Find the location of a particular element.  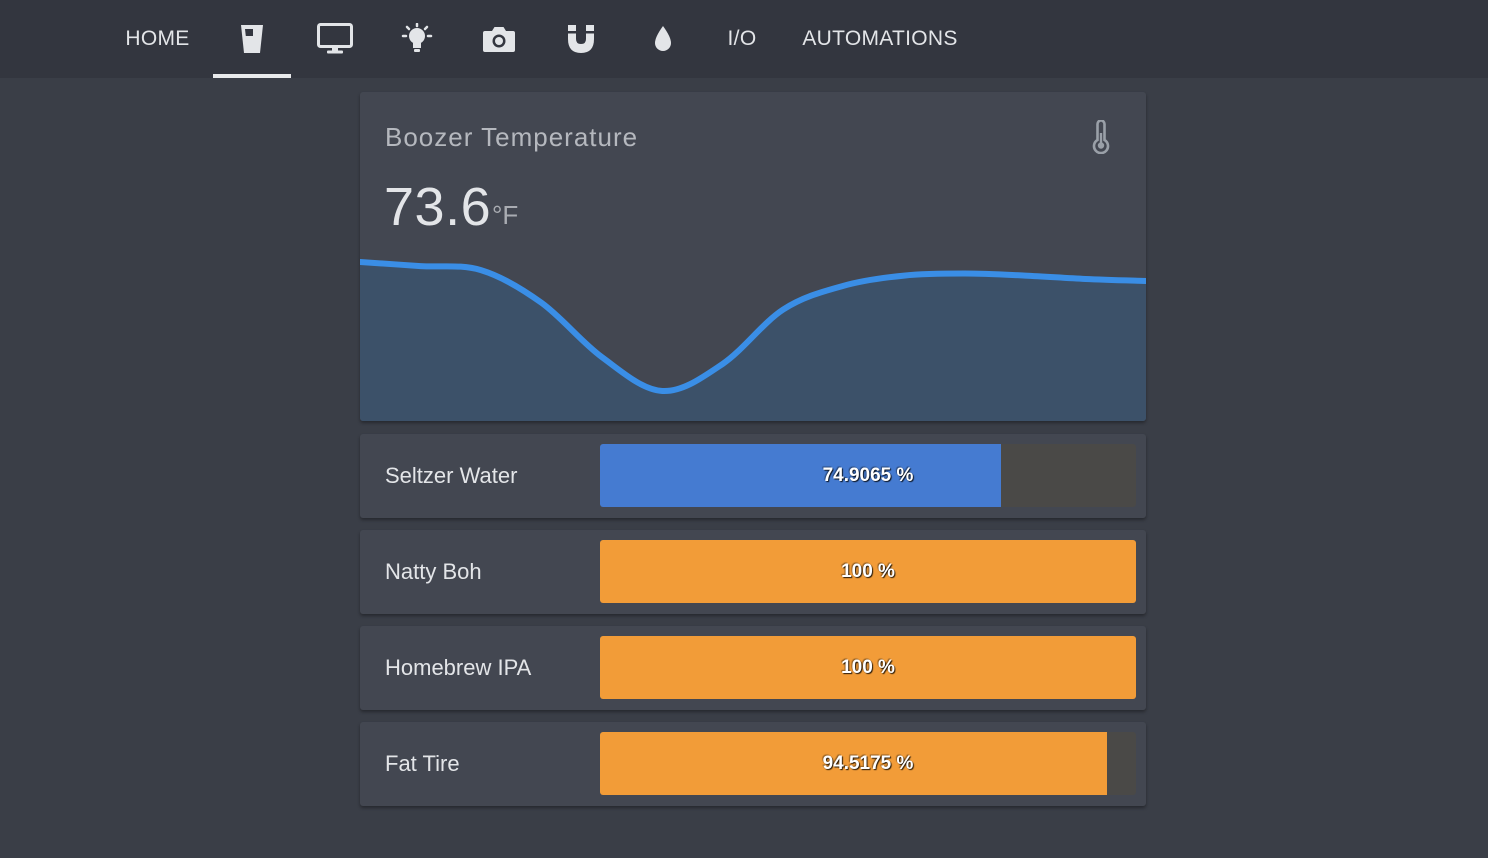

magnet-icon is located at coordinates (581, 39).